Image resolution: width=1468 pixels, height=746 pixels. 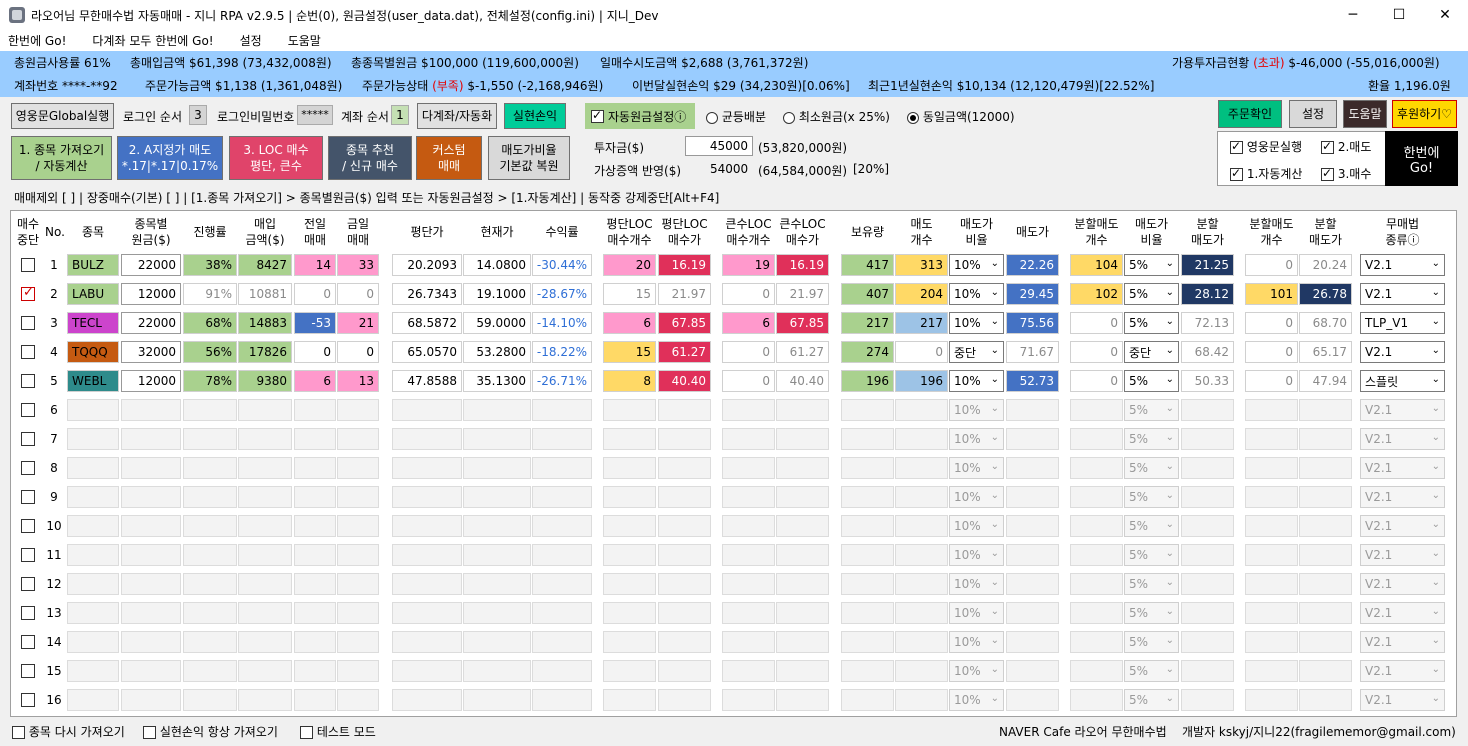 What do you see at coordinates (1402, 323) in the screenshot?
I see `method-select: TLP_V1 ⌄` at bounding box center [1402, 323].